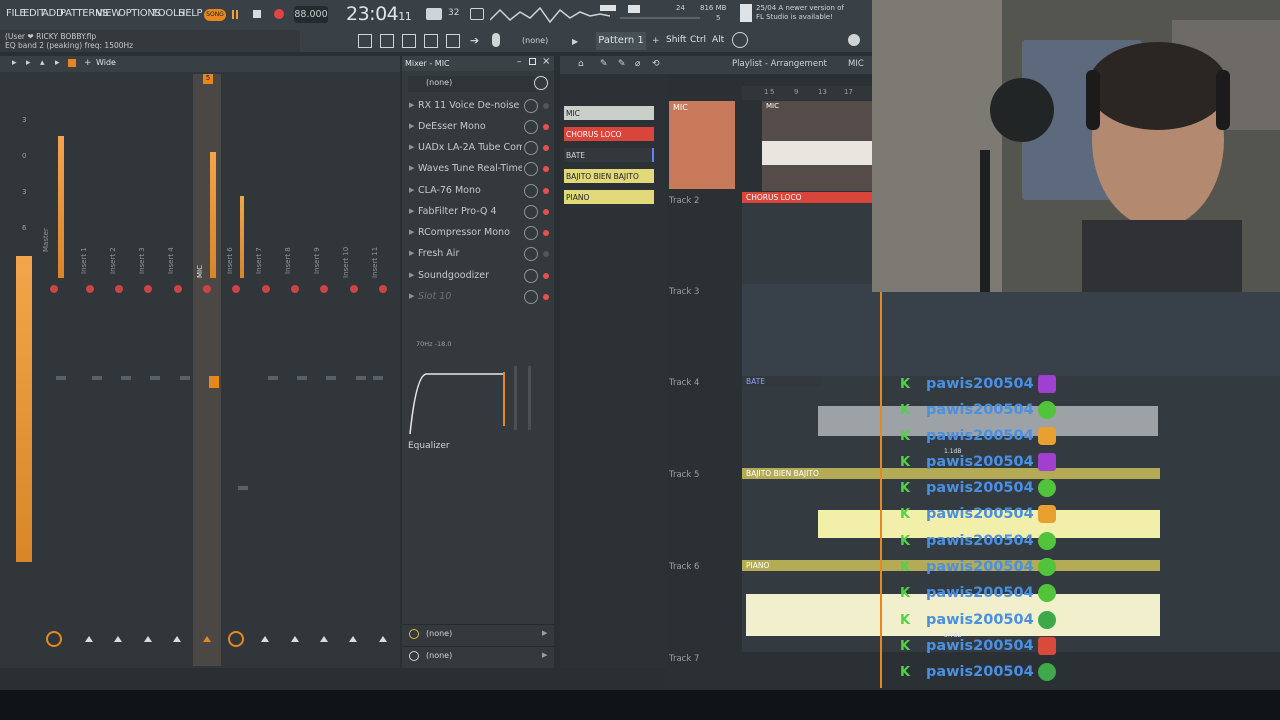  I want to click on pause-icon, so click(235, 14).